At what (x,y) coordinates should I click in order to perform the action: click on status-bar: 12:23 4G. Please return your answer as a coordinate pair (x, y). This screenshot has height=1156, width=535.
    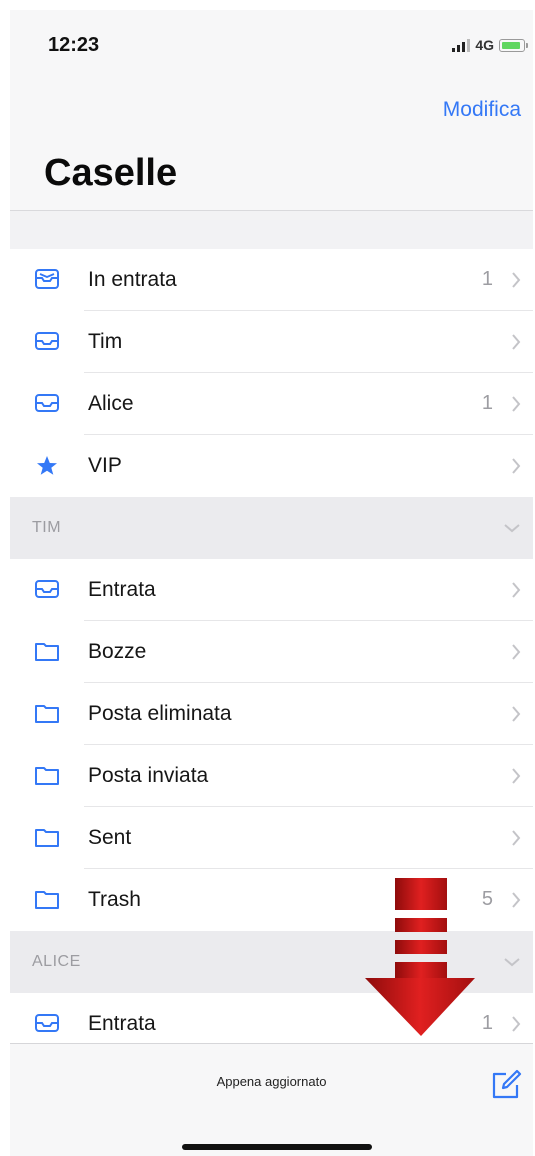
    Looking at the image, I should click on (271, 45).